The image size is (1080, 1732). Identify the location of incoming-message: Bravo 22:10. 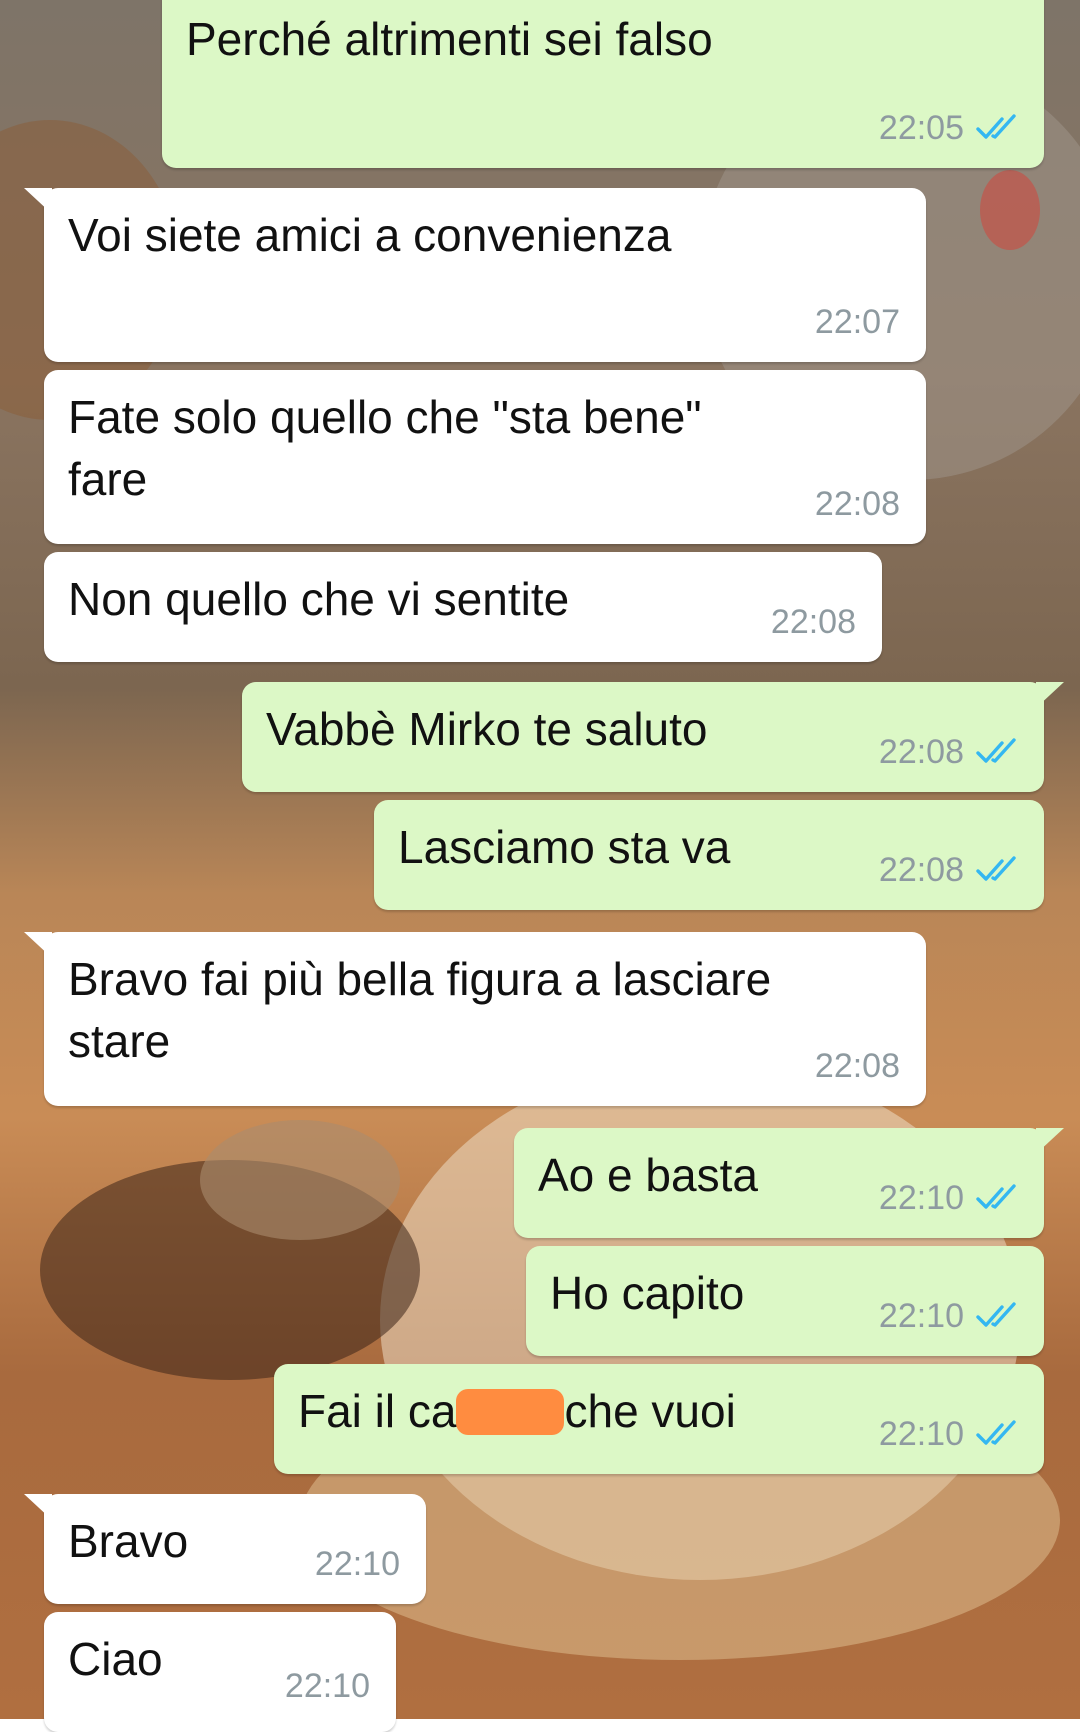
(225, 1549).